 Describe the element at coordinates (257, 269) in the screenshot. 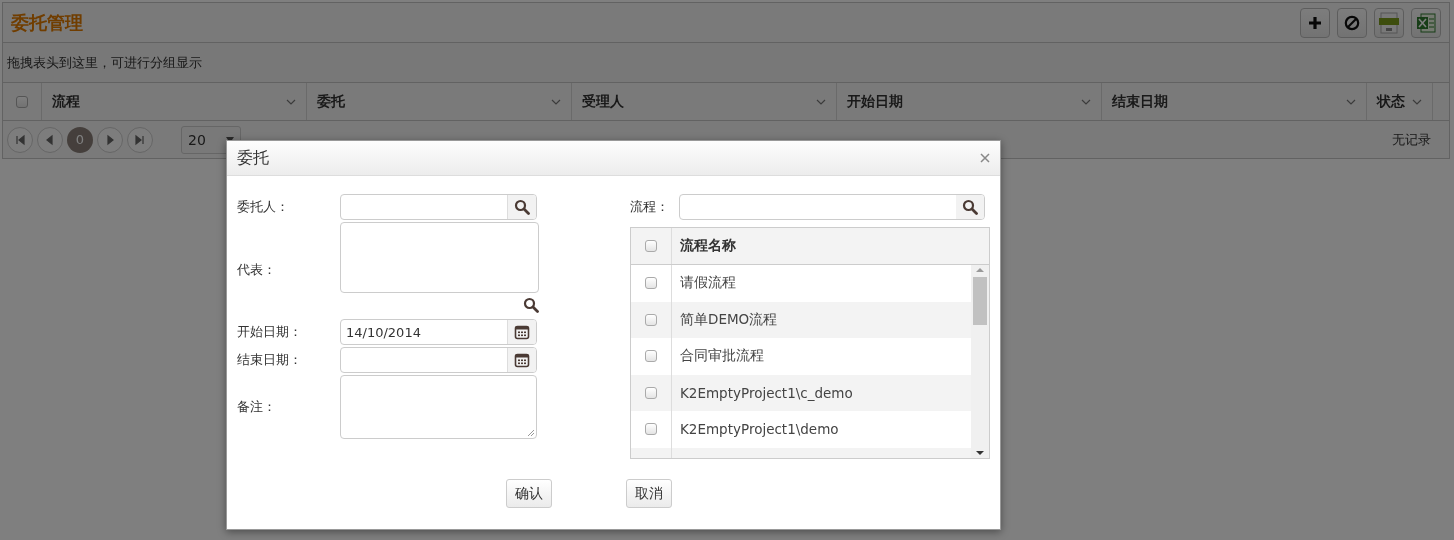

I see `field-label: 代表：` at that location.